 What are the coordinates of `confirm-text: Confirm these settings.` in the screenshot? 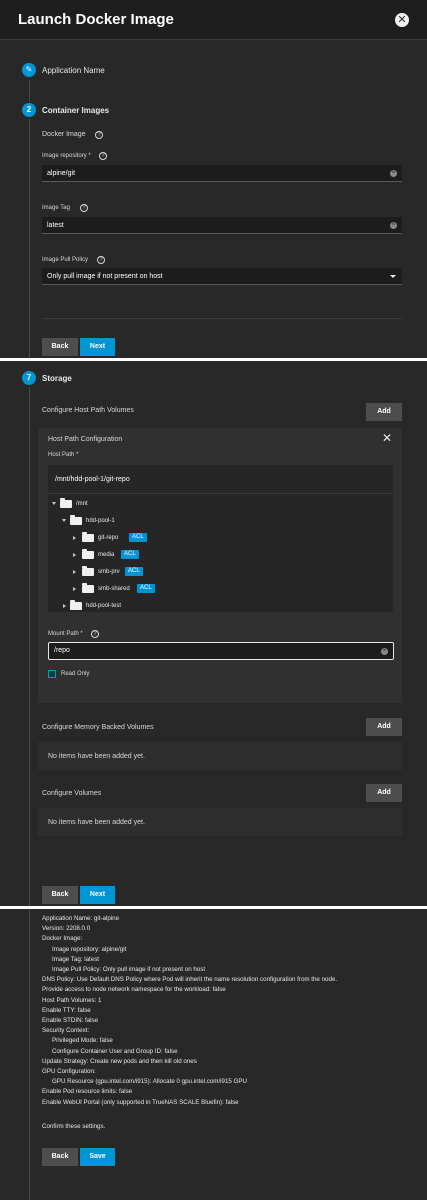 It's located at (74, 1126).